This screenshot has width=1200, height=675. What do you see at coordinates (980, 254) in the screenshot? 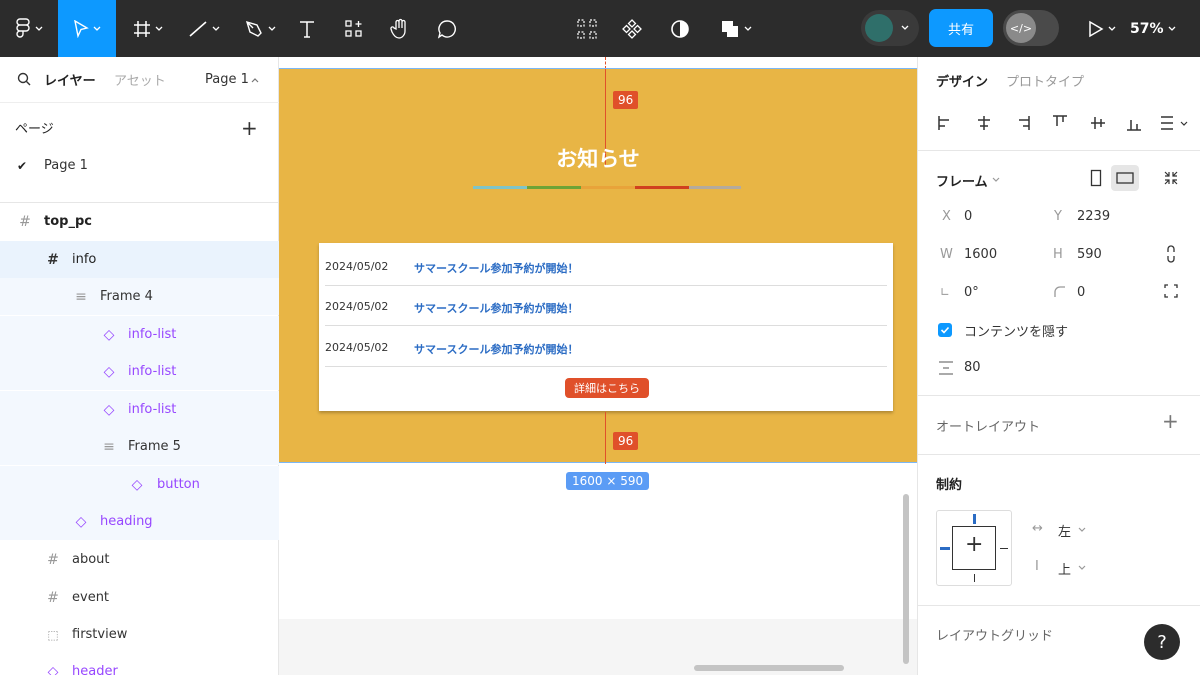
I see `w-input: 1600` at bounding box center [980, 254].